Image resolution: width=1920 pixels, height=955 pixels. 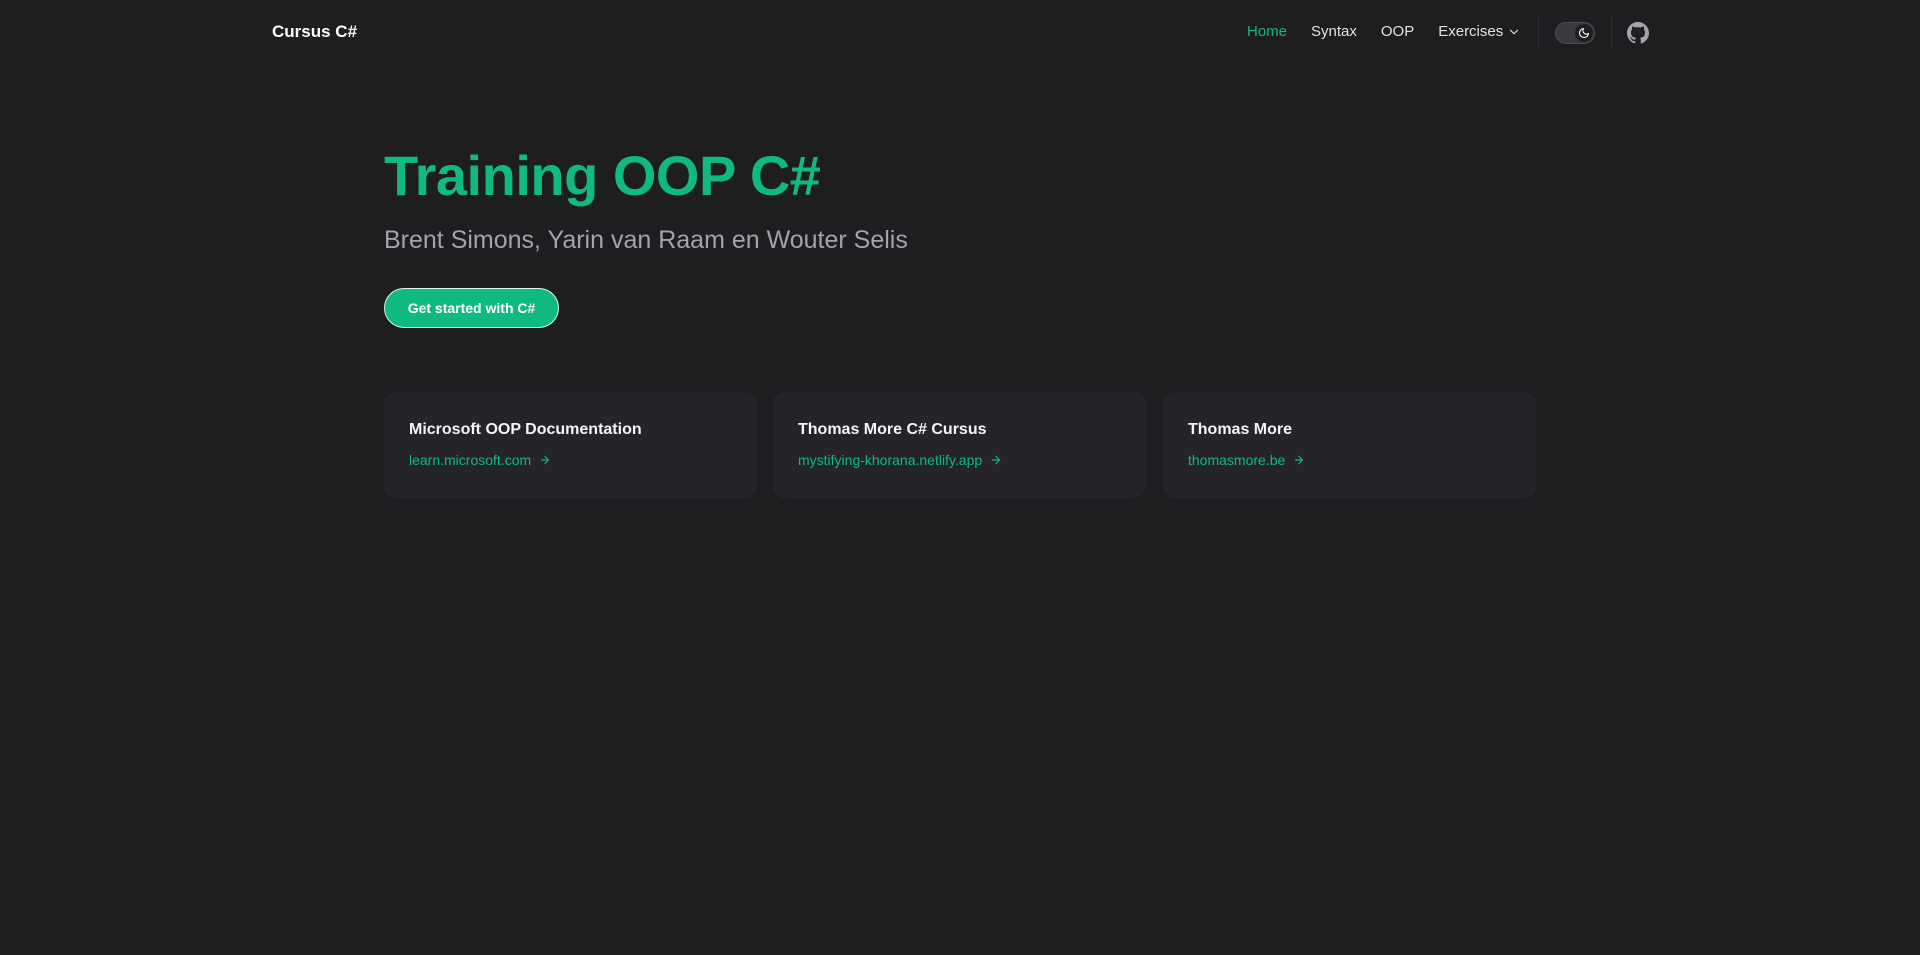 What do you see at coordinates (525, 429) in the screenshot?
I see `card-title: Microsoft OOP Documentation` at bounding box center [525, 429].